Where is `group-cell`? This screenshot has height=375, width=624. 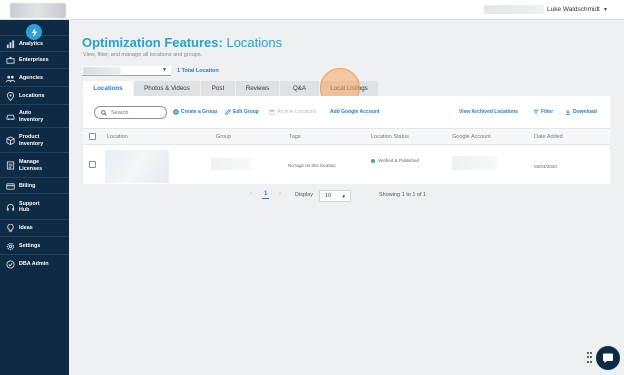 group-cell is located at coordinates (231, 164).